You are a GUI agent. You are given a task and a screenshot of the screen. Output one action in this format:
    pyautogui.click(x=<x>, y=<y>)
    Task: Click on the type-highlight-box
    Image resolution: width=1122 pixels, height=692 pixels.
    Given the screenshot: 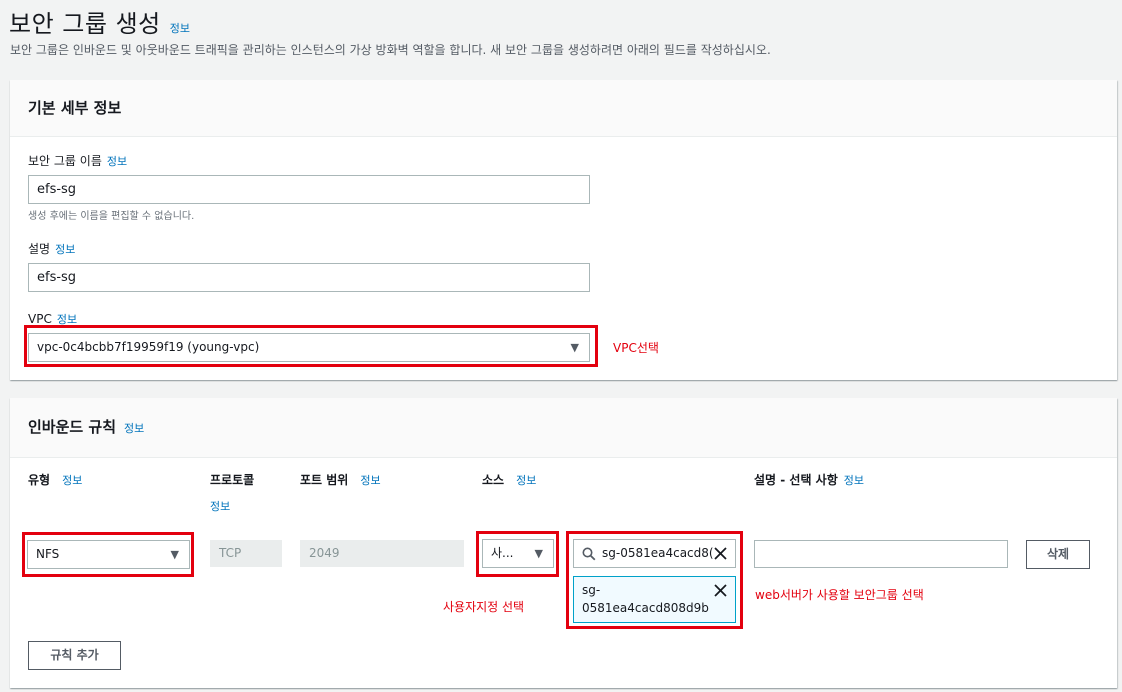 What is the action you would take?
    pyautogui.click(x=108, y=554)
    